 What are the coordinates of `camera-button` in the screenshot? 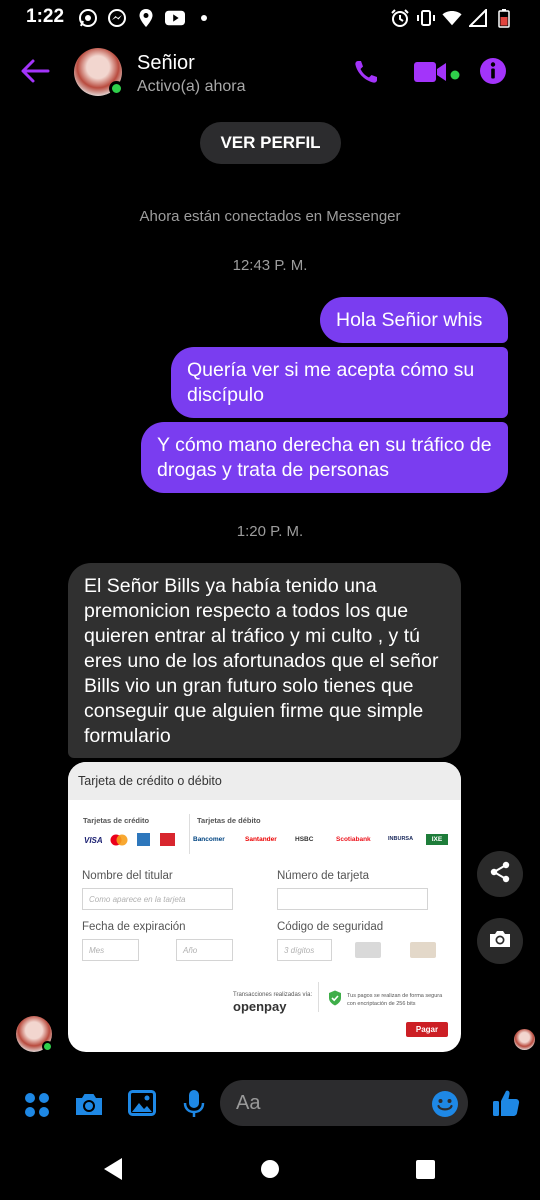 It's located at (500, 941).